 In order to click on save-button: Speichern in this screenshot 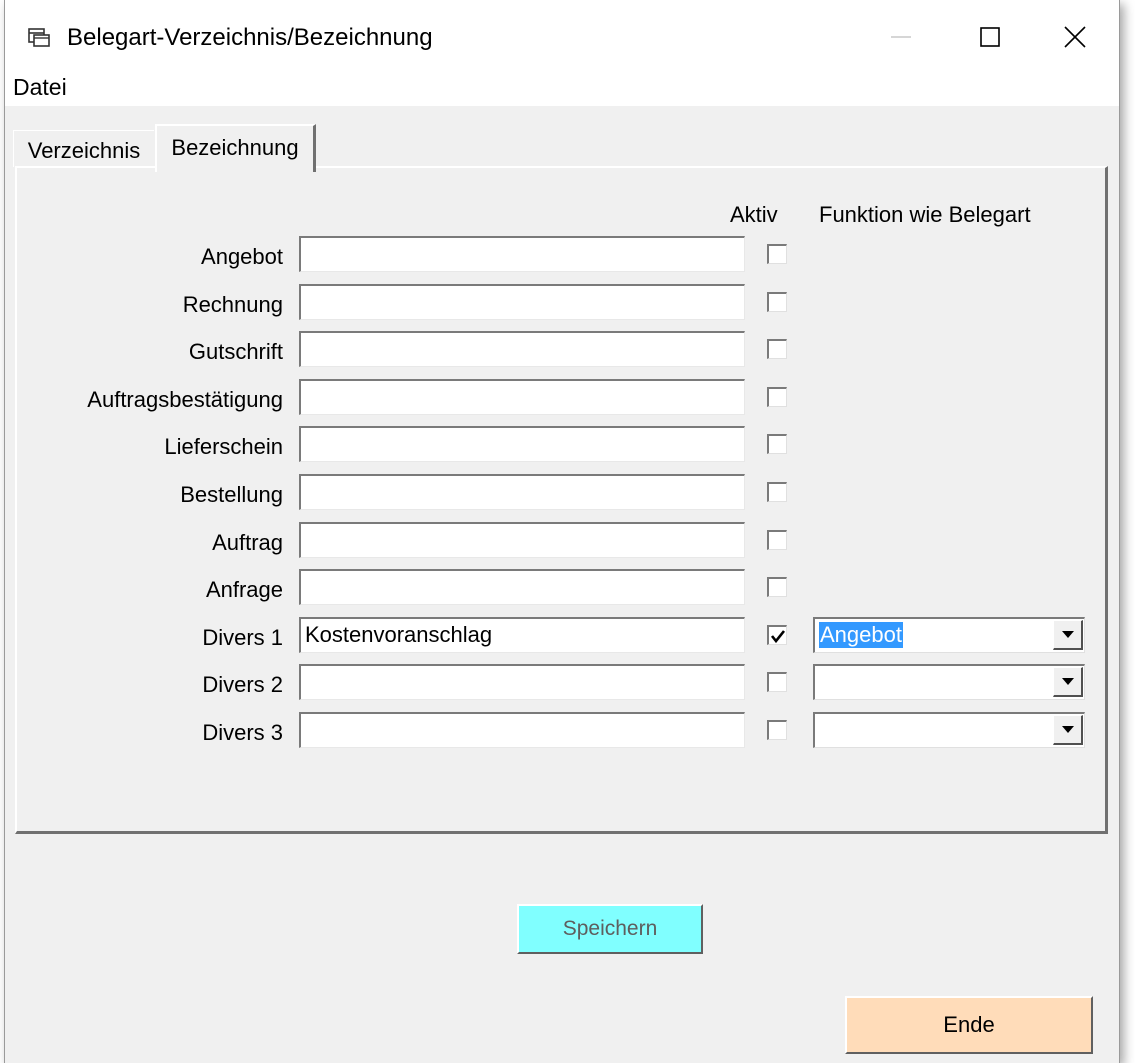, I will do `click(610, 929)`.